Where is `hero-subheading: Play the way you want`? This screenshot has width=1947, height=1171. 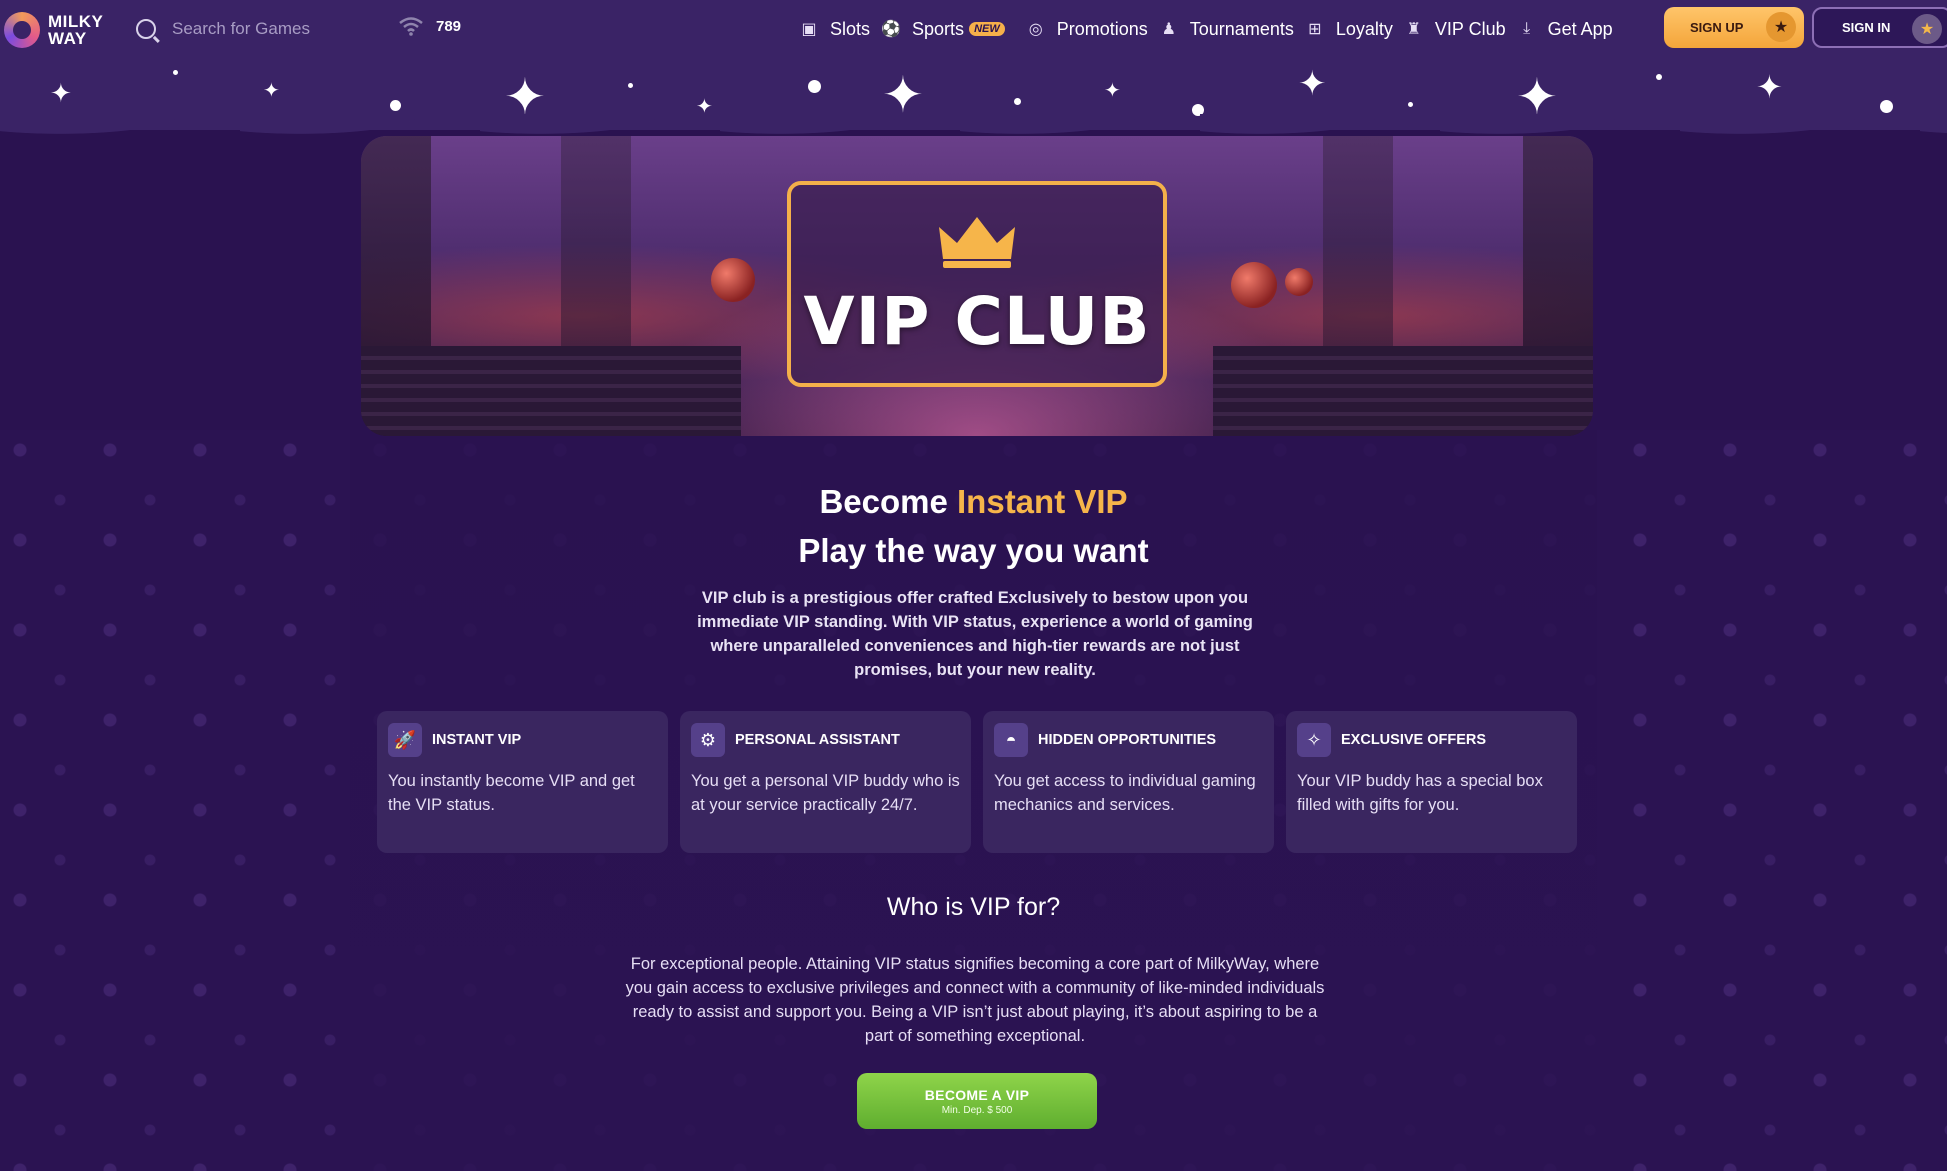 hero-subheading: Play the way you want is located at coordinates (973, 550).